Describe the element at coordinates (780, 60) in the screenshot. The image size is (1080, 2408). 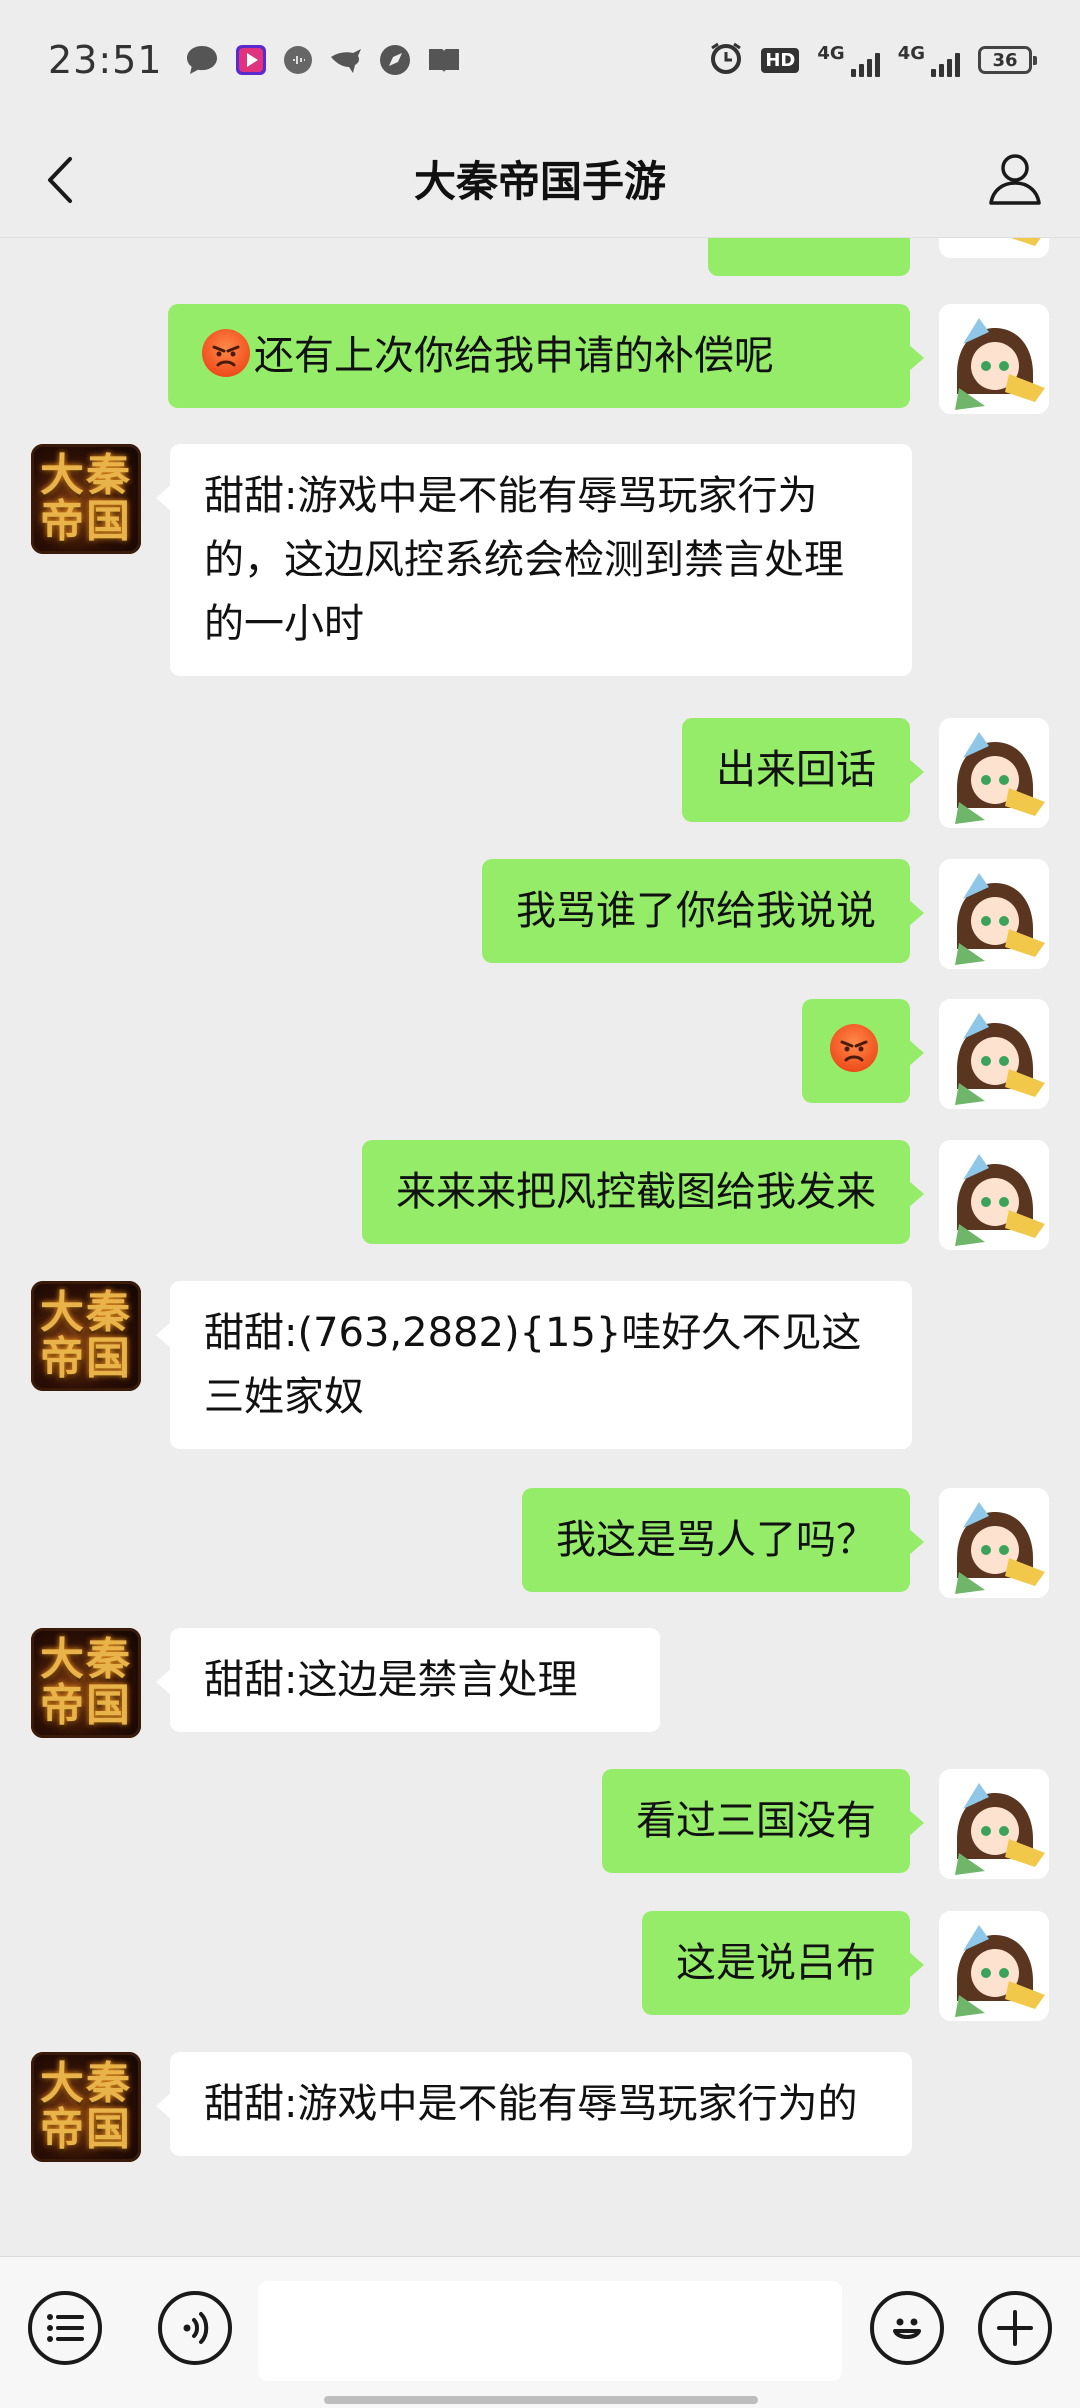
I see `hd-icon: HD` at that location.